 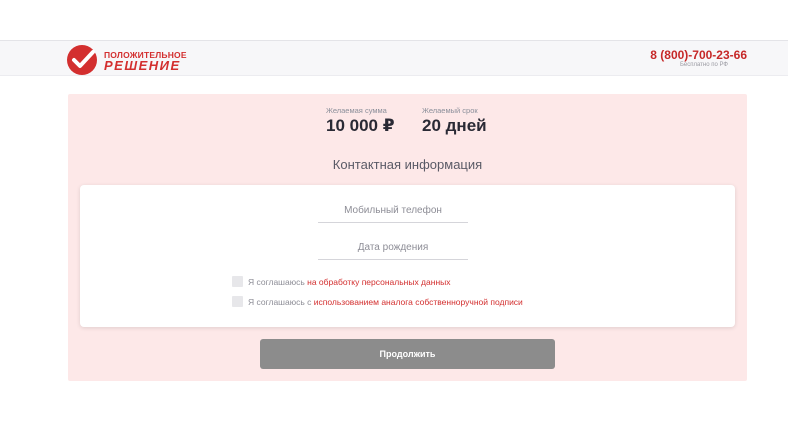 I want to click on logo-text-bottom: РЕШЕНИЕ, so click(x=142, y=65).